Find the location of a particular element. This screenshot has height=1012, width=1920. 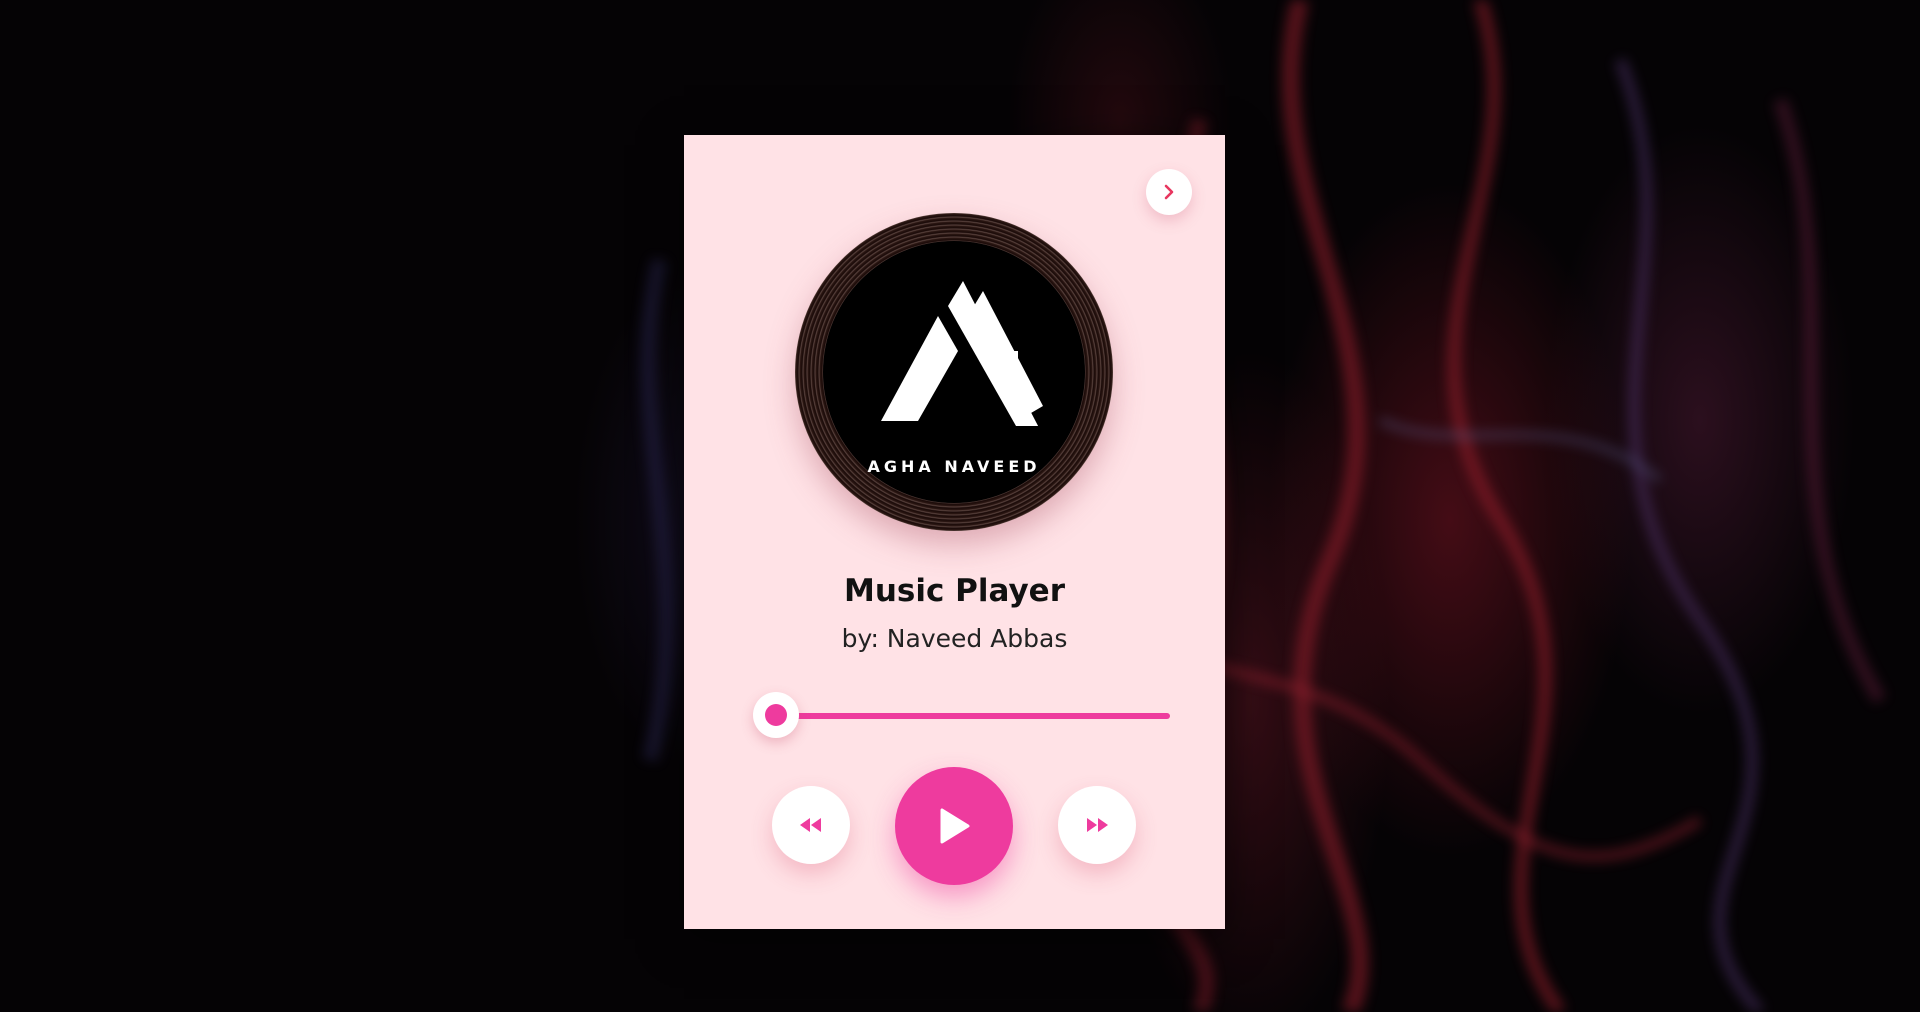

progress-thumb-dot is located at coordinates (776, 715).